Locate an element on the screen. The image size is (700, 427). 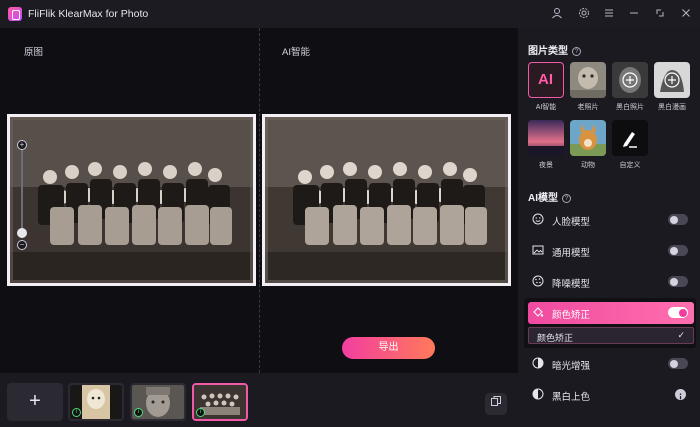
zoom-track is located at coordinates (22, 194).